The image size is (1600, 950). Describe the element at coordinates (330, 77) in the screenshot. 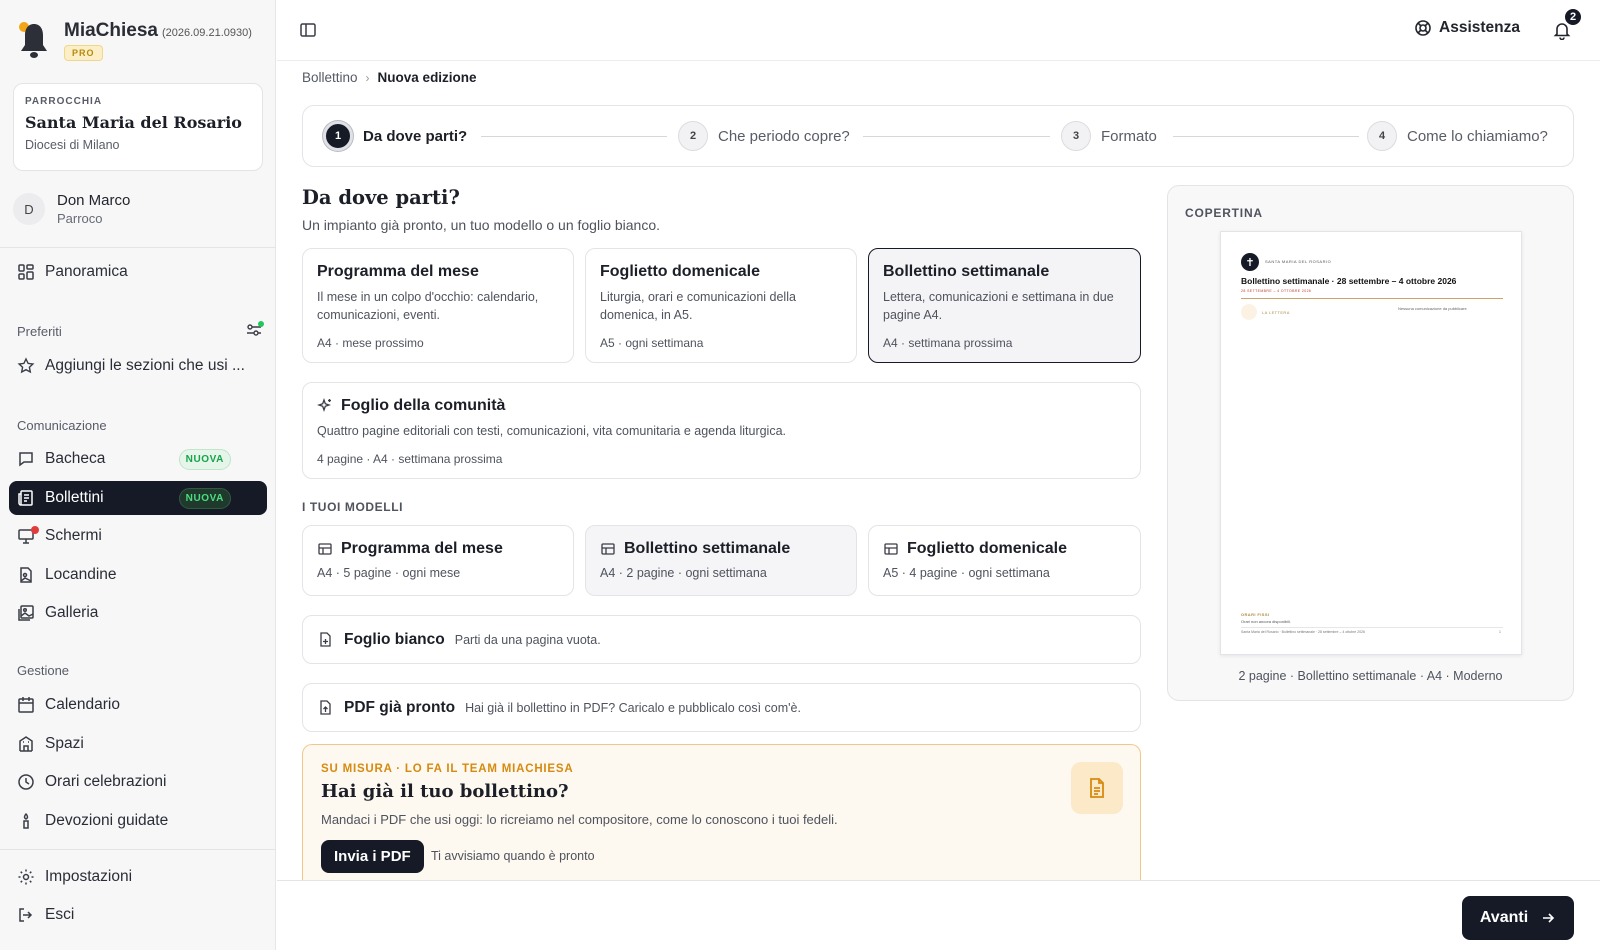

I see `breadcrumb-parent: Bollettino` at that location.